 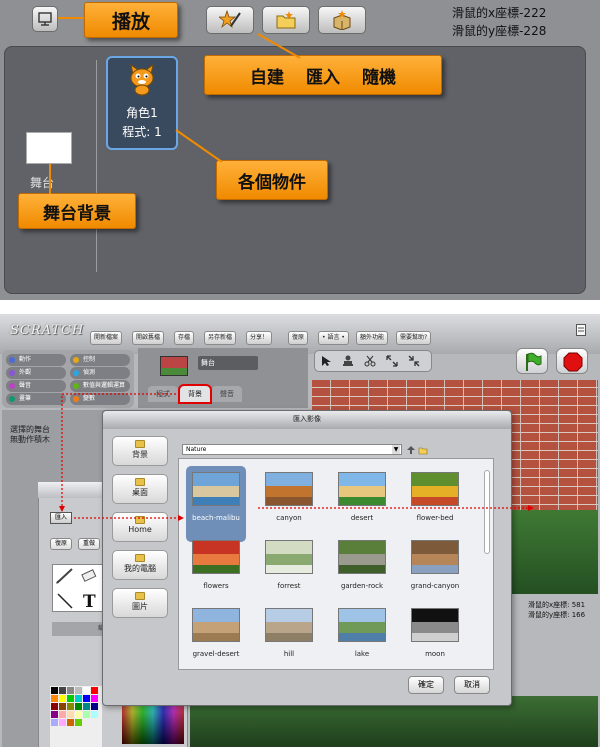 What do you see at coordinates (296, 457) in the screenshot?
I see `red-dotted-arrows` at bounding box center [296, 457].